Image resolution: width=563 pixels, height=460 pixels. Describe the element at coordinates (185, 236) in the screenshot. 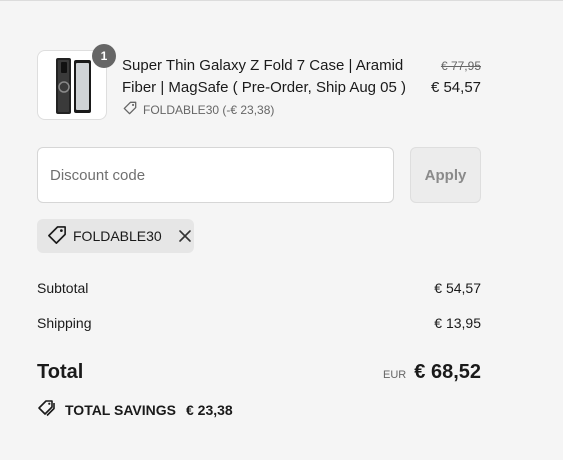

I see `close-icon` at that location.